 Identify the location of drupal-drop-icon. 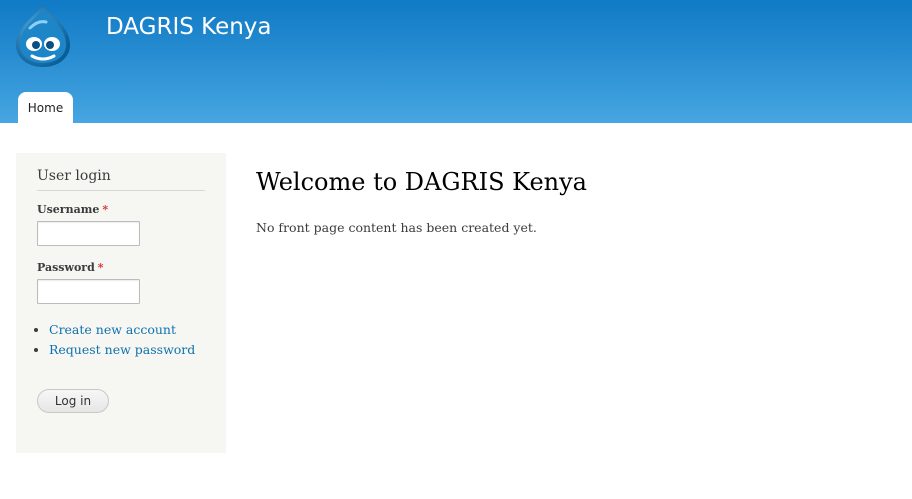
(43, 35).